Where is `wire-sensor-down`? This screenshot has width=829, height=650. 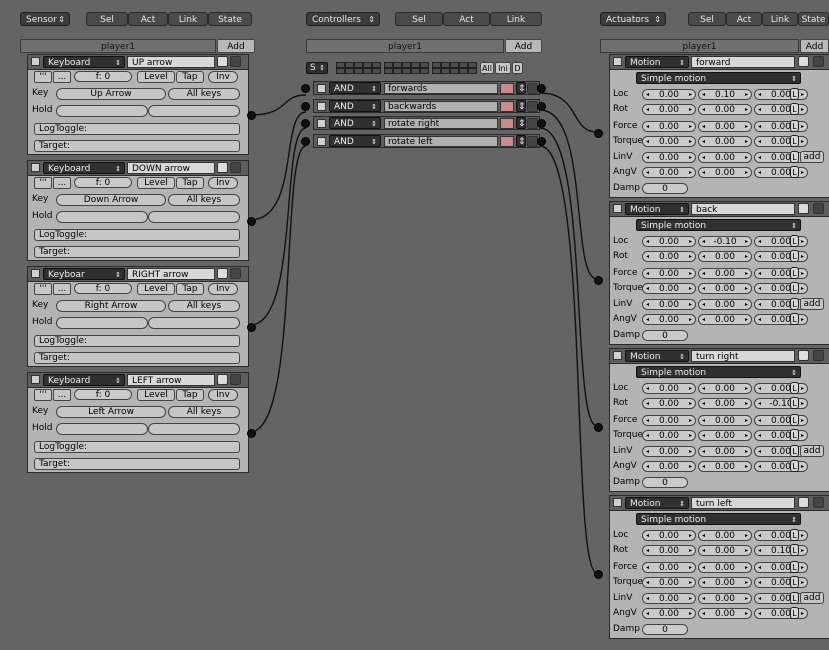
wire-sensor-down is located at coordinates (278, 166).